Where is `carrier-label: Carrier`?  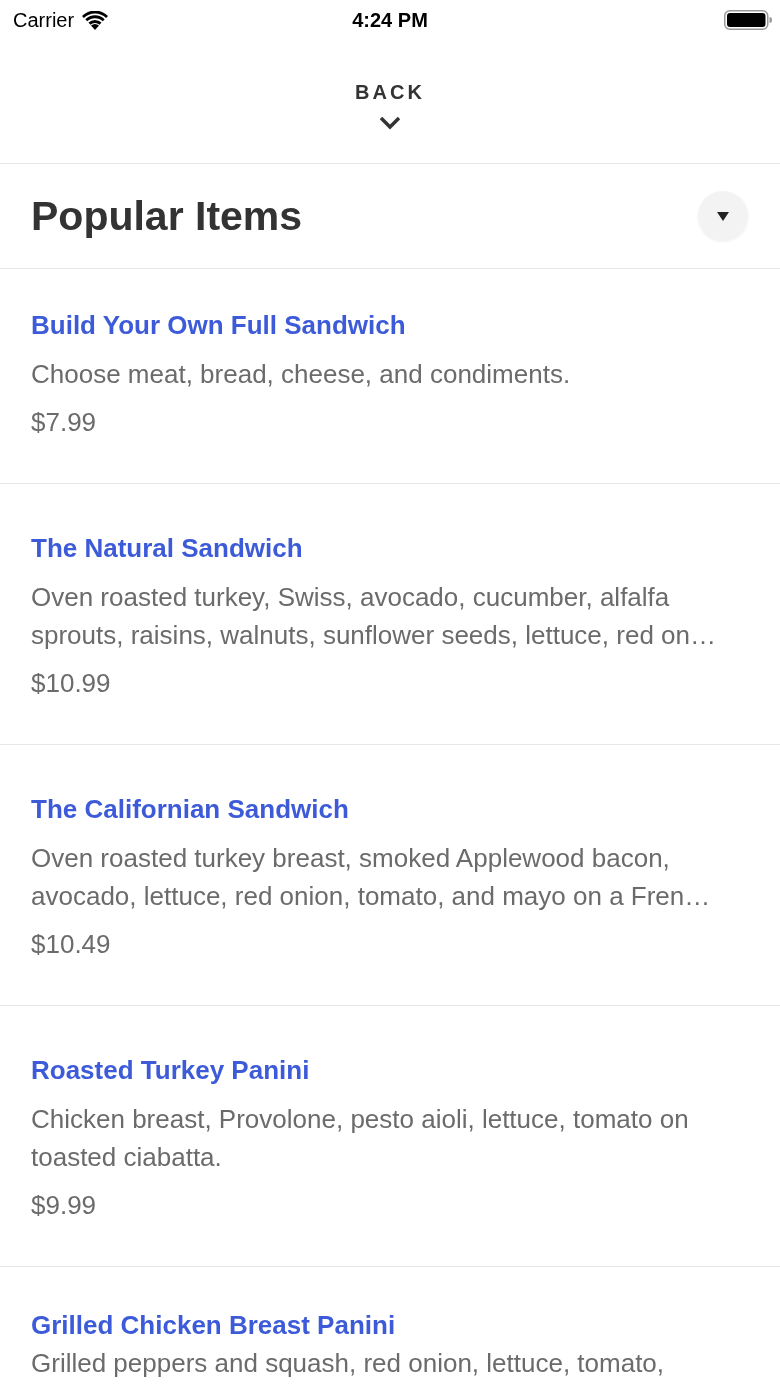 carrier-label: Carrier is located at coordinates (44, 20).